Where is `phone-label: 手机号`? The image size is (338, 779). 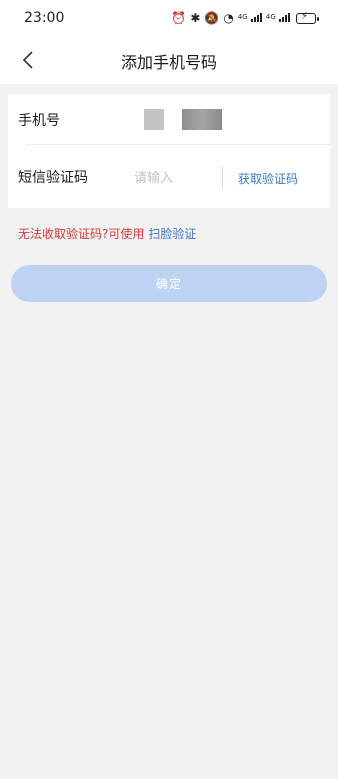
phone-label: 手机号 is located at coordinates (39, 121).